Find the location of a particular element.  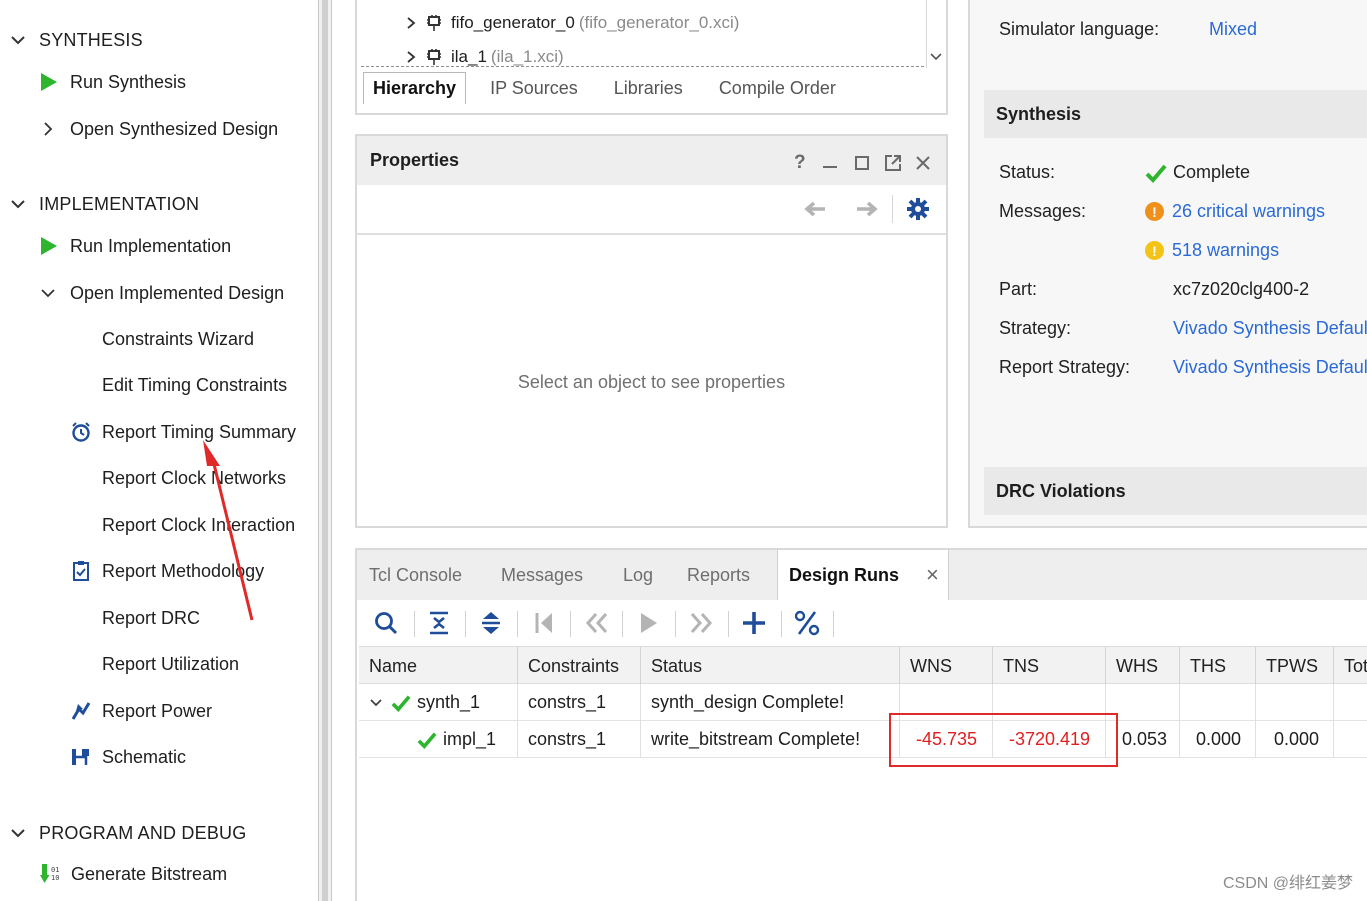

nav-run-synthesis: Run Synthesis is located at coordinates (113, 82).